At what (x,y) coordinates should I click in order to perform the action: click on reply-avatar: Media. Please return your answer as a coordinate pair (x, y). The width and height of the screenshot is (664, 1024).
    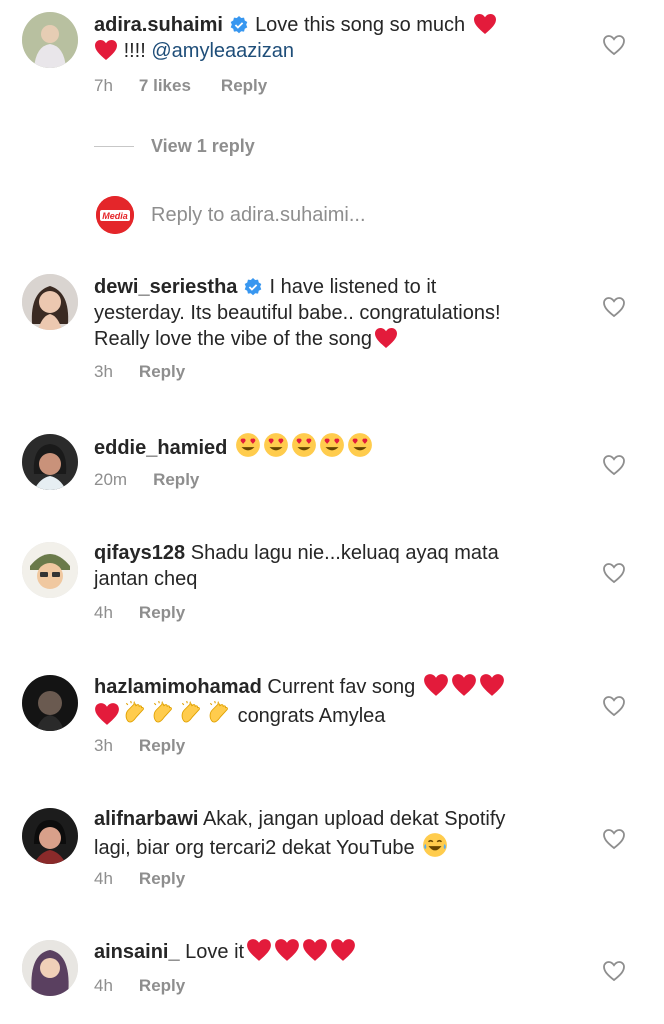
    Looking at the image, I should click on (115, 215).